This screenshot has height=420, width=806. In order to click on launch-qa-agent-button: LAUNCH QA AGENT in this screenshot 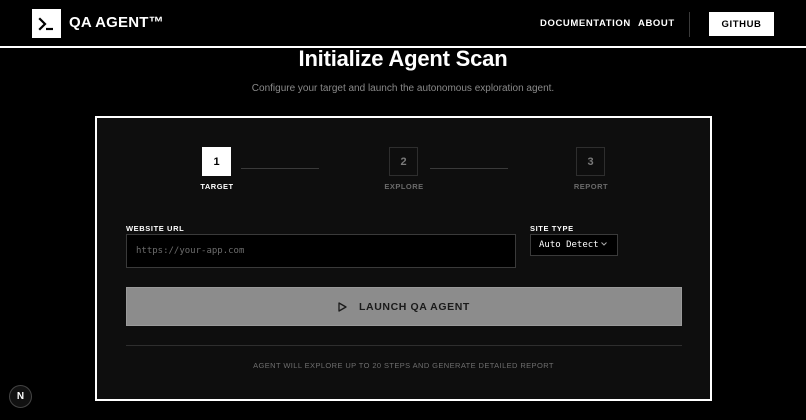, I will do `click(404, 306)`.